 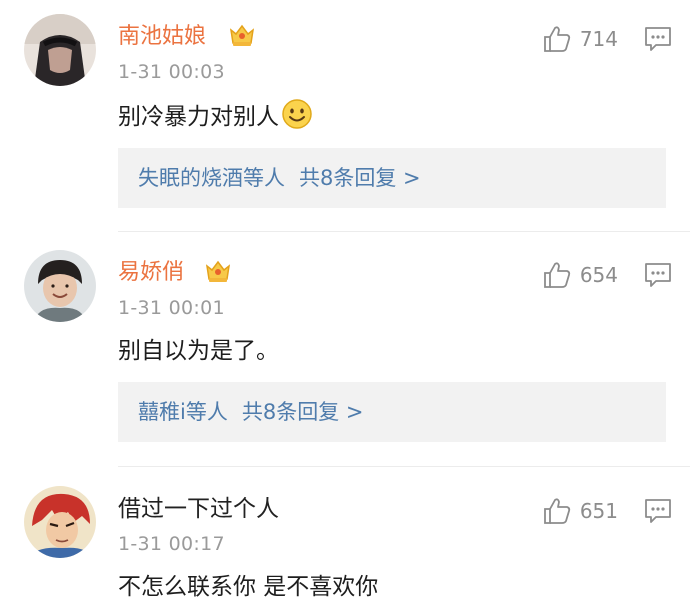 What do you see at coordinates (198, 351) in the screenshot?
I see `comment-text: 别自以为是了。` at bounding box center [198, 351].